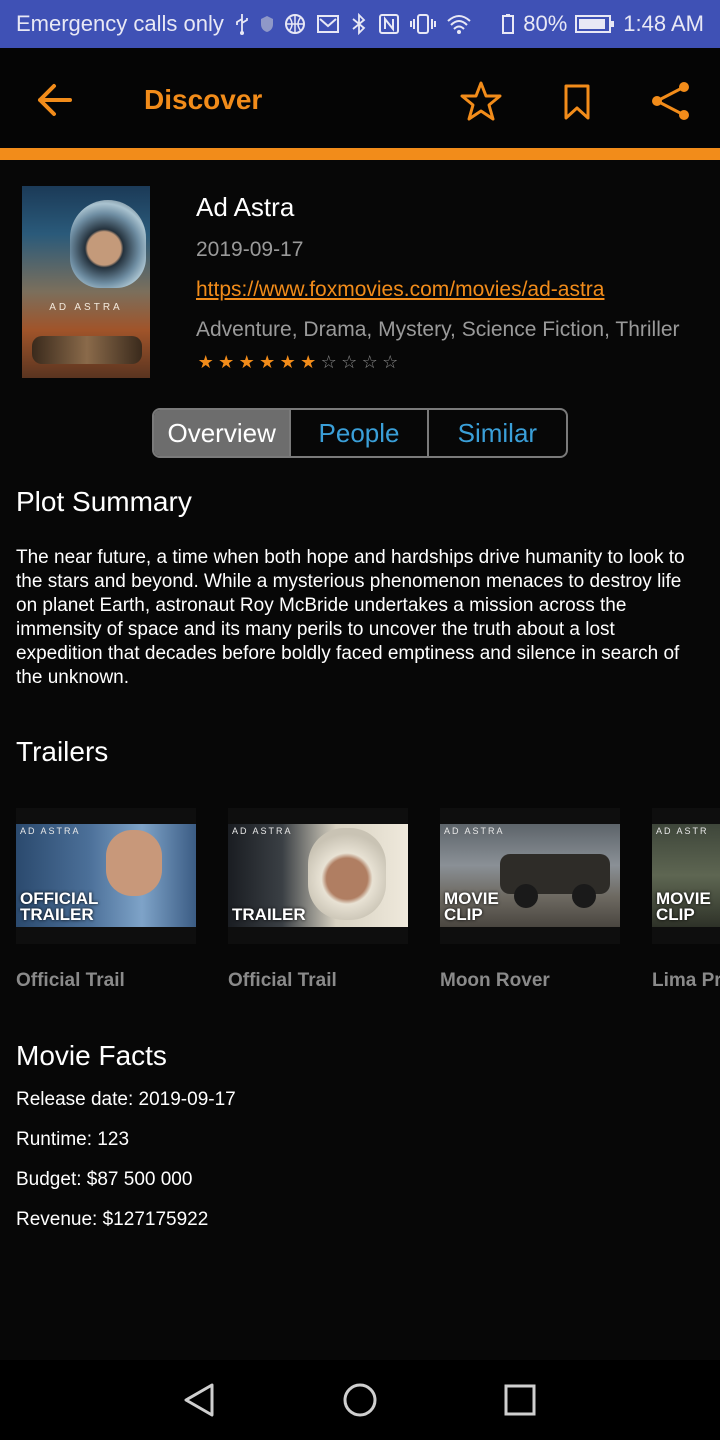 The image size is (720, 1440). Describe the element at coordinates (577, 101) in the screenshot. I see `bookmark-icon` at that location.